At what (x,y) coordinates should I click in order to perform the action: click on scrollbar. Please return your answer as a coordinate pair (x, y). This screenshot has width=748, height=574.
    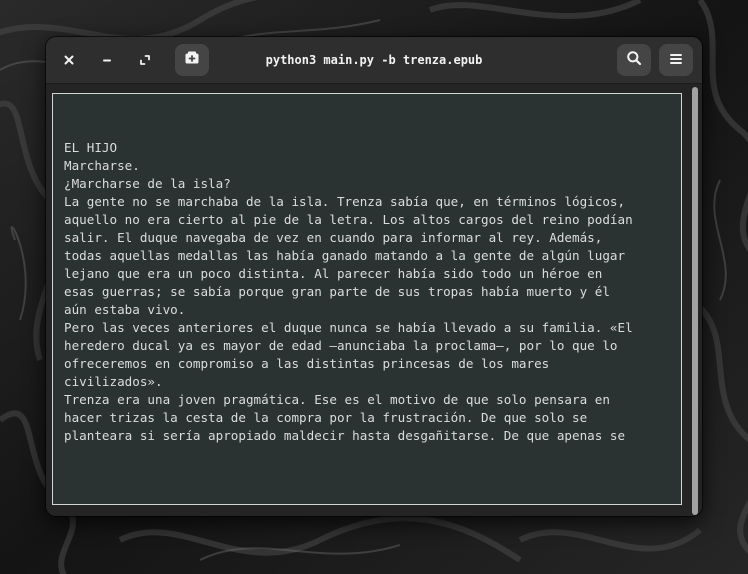
    Looking at the image, I should click on (695, 301).